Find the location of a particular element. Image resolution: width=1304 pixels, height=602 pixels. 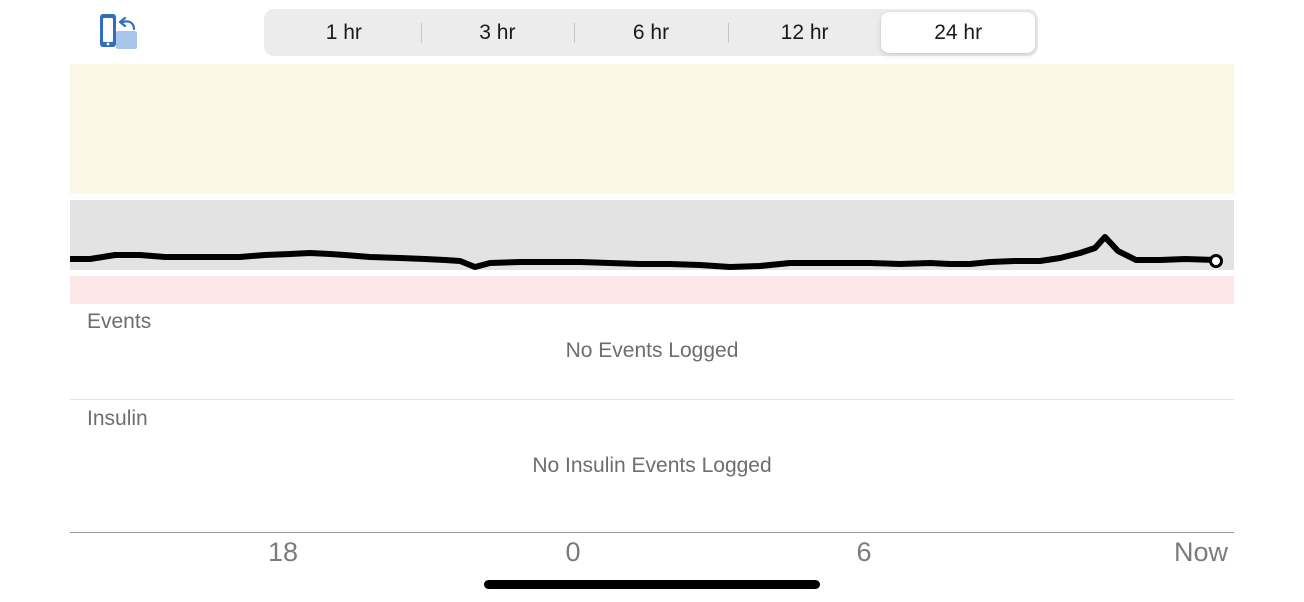

section-divider is located at coordinates (652, 399).